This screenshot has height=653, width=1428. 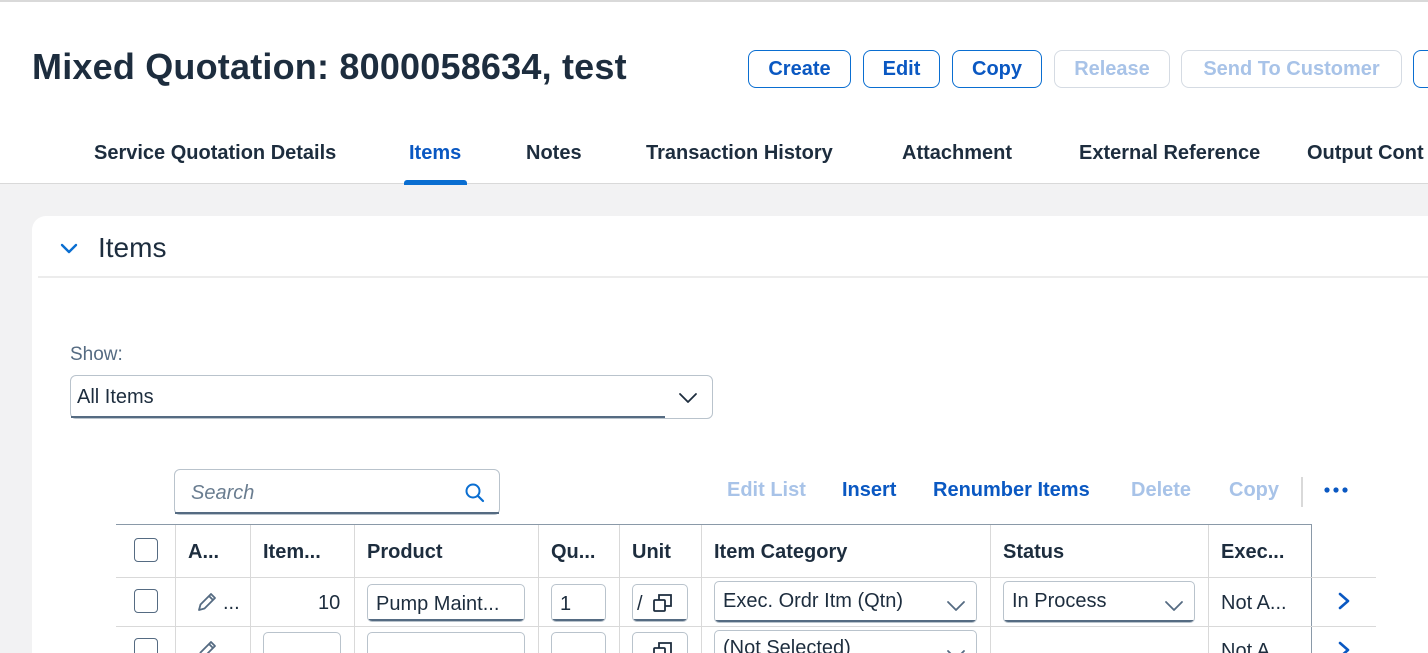 I want to click on search-icon, so click(x=475, y=493).